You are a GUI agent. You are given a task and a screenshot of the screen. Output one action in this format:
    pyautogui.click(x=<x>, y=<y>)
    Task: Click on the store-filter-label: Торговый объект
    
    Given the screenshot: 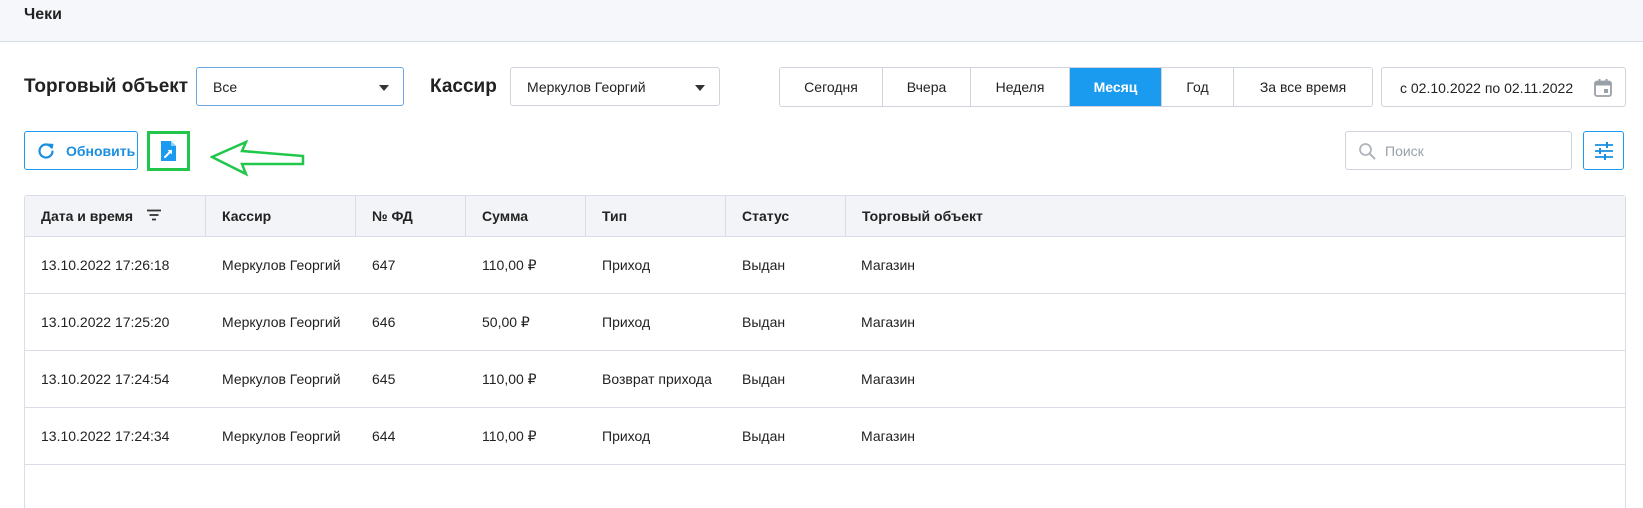 What is the action you would take?
    pyautogui.click(x=106, y=86)
    